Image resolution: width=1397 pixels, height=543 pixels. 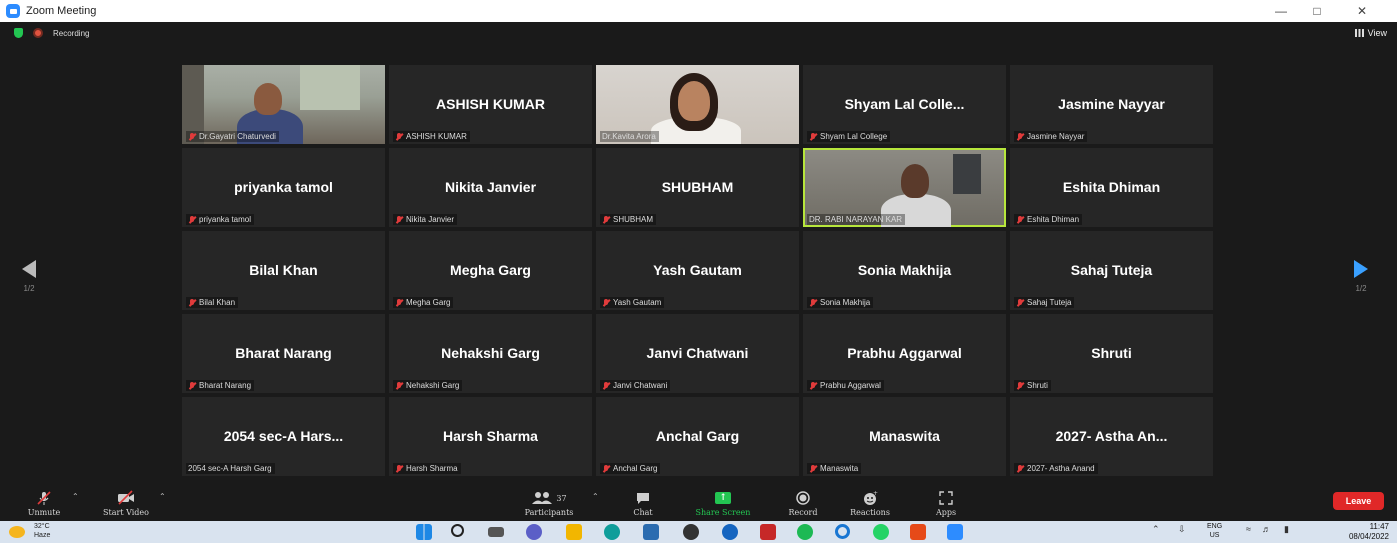 What do you see at coordinates (1317, 11) in the screenshot?
I see `restore-icon: □` at bounding box center [1317, 11].